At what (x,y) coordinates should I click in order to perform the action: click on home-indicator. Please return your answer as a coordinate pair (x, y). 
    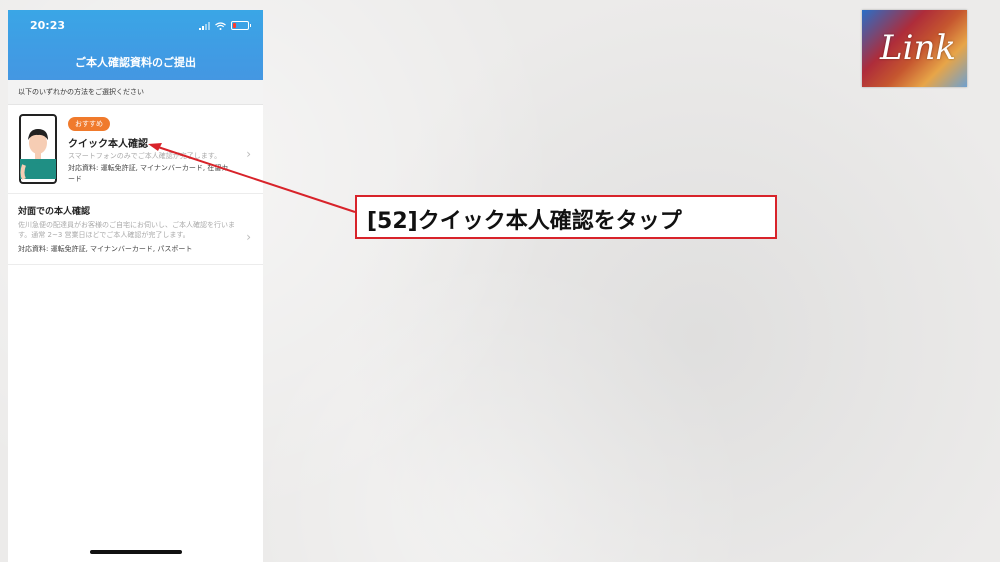
    Looking at the image, I should click on (136, 552).